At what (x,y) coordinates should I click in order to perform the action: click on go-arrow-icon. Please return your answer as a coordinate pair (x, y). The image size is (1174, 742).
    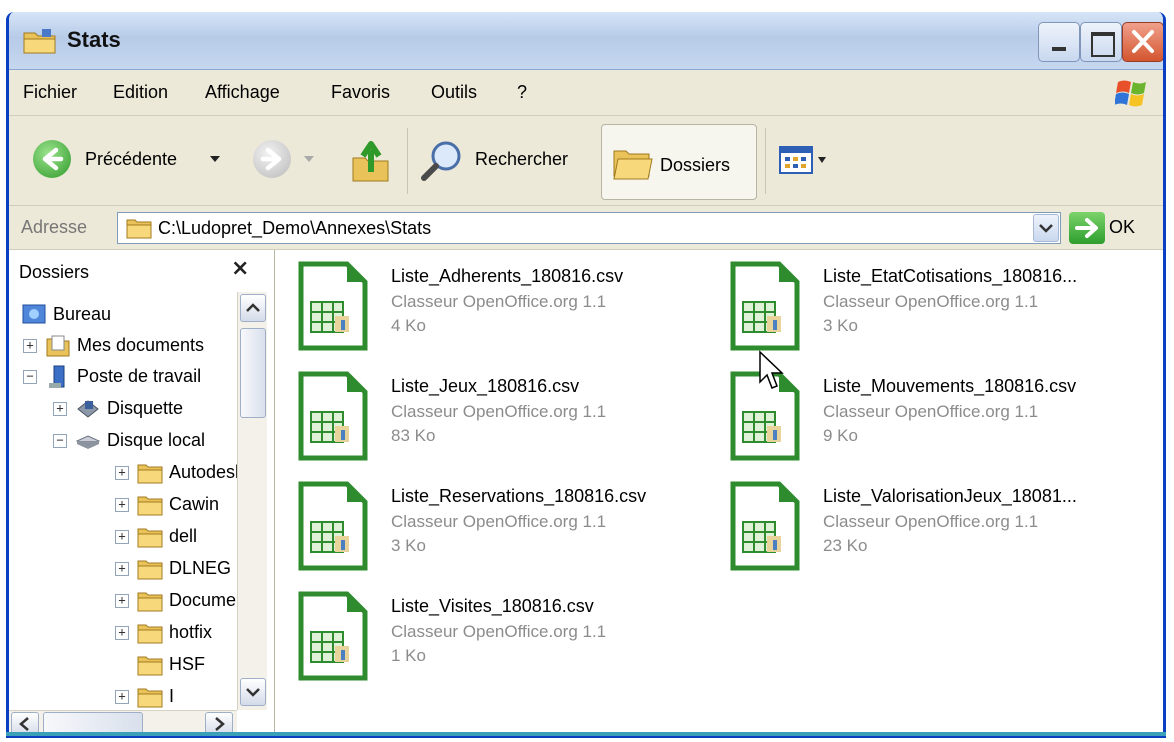
    Looking at the image, I should click on (1086, 228).